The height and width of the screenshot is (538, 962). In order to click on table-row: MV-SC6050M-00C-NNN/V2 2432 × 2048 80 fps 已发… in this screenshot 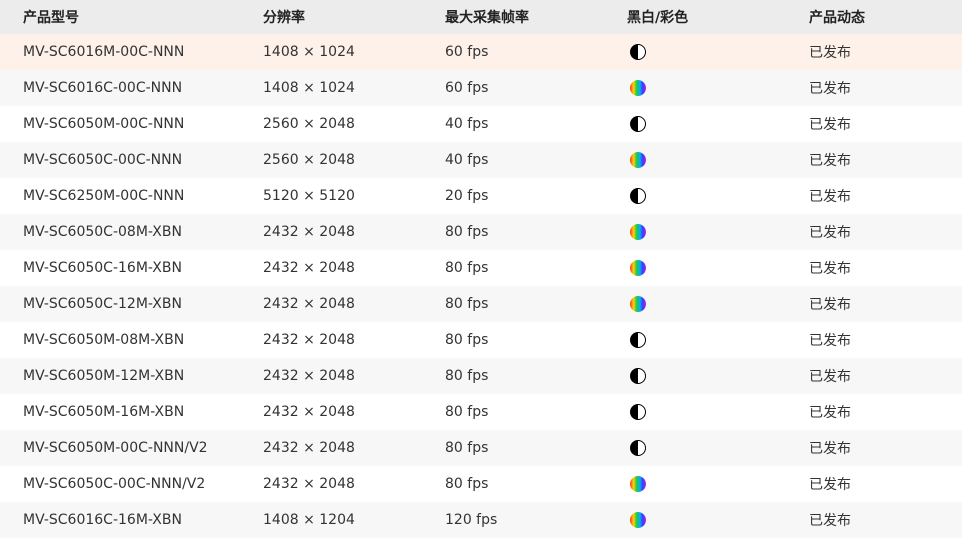, I will do `click(481, 448)`.